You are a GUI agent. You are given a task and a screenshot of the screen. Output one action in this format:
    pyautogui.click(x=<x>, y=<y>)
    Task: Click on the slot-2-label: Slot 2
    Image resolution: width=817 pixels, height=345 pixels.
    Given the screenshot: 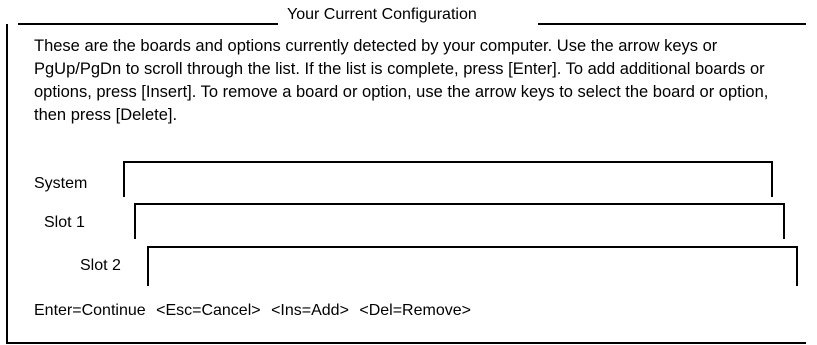 What is the action you would take?
    pyautogui.click(x=100, y=265)
    